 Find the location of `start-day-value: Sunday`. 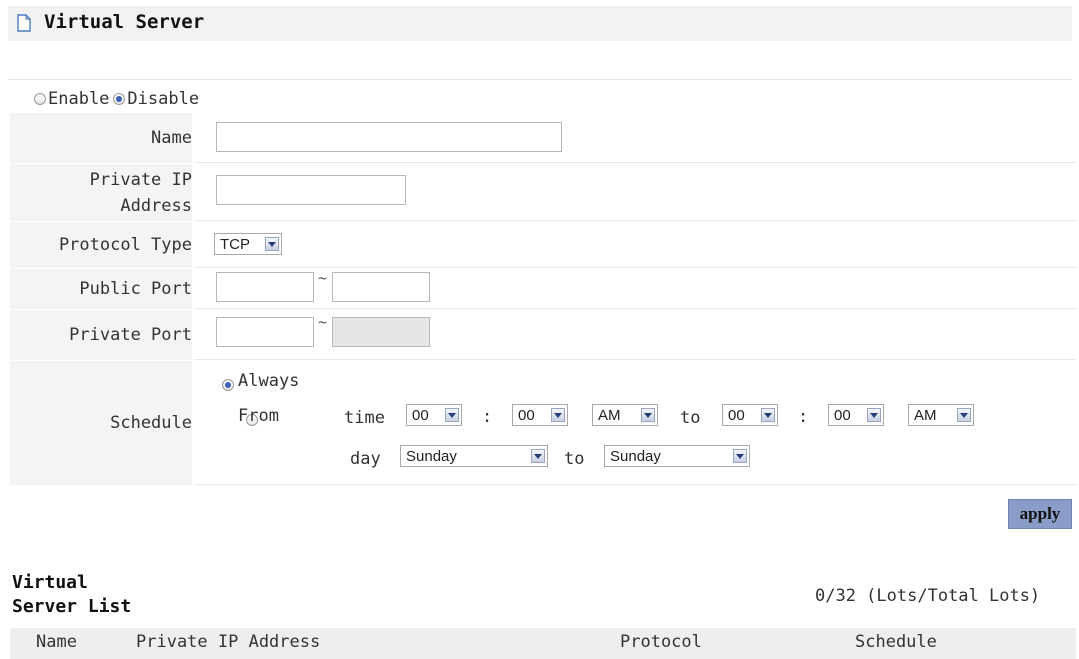

start-day-value: Sunday is located at coordinates (431, 456).